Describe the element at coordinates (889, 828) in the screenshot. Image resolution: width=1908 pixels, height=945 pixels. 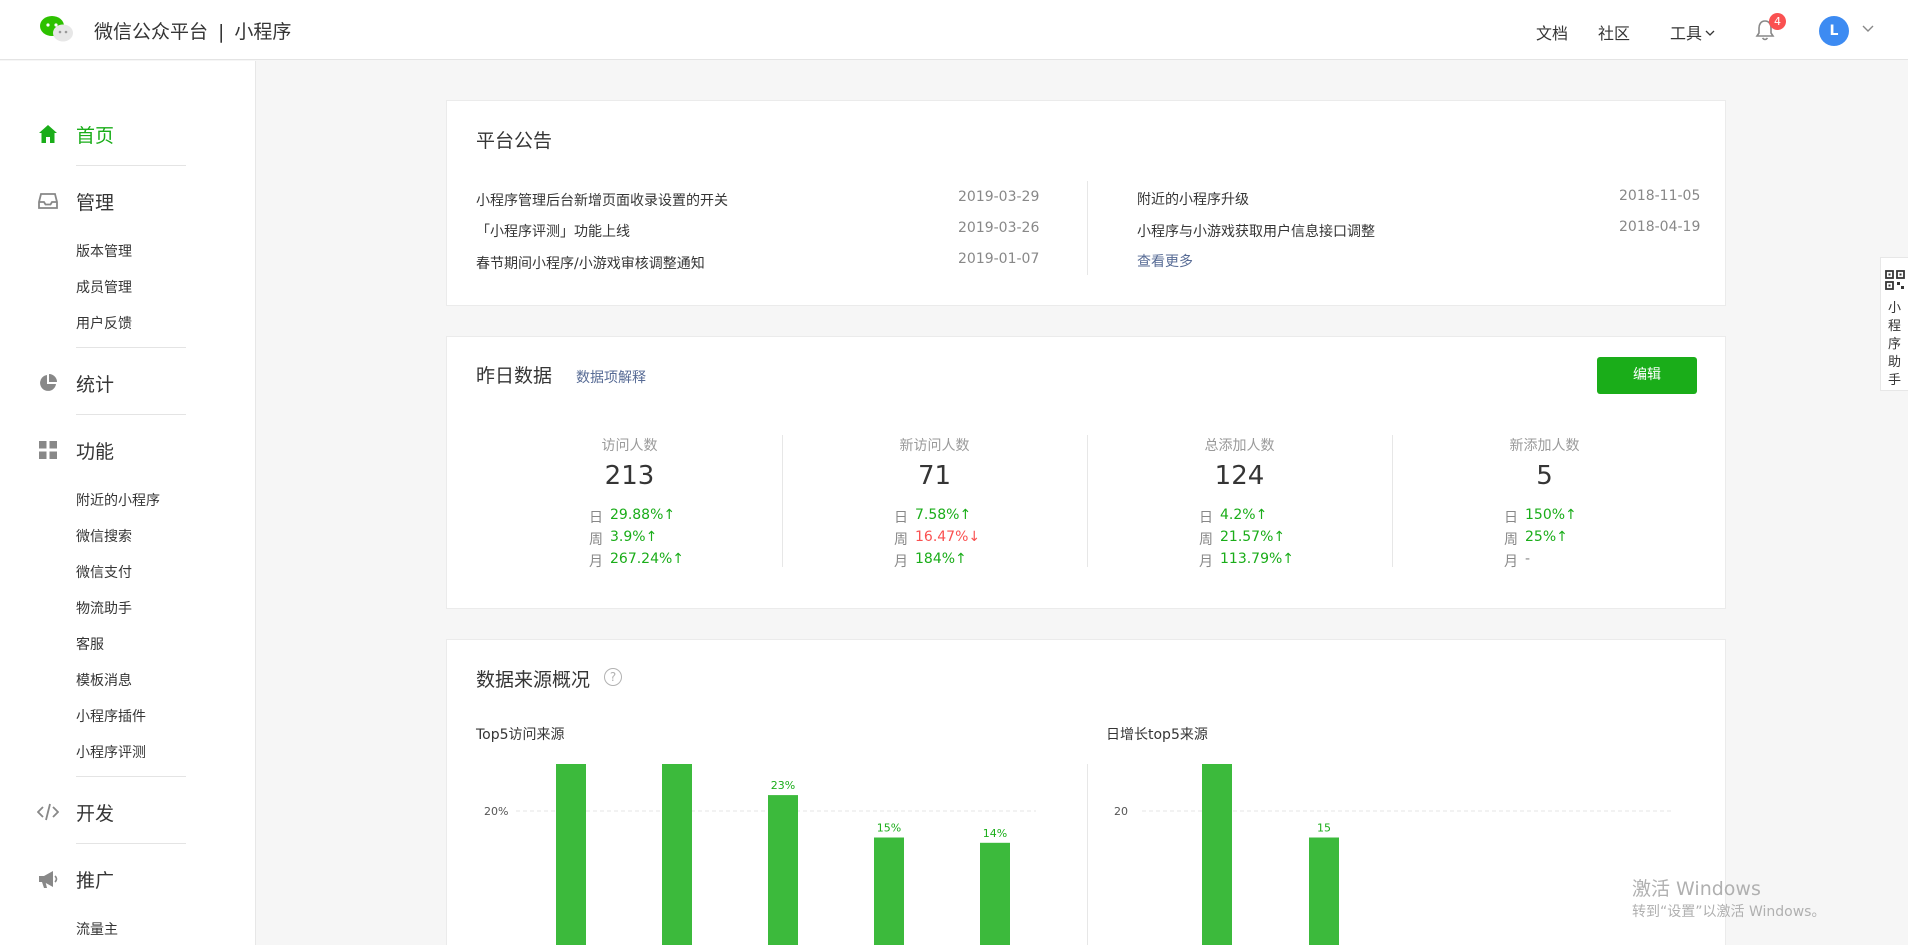
I see `chart-bar-value-label: 15%` at that location.